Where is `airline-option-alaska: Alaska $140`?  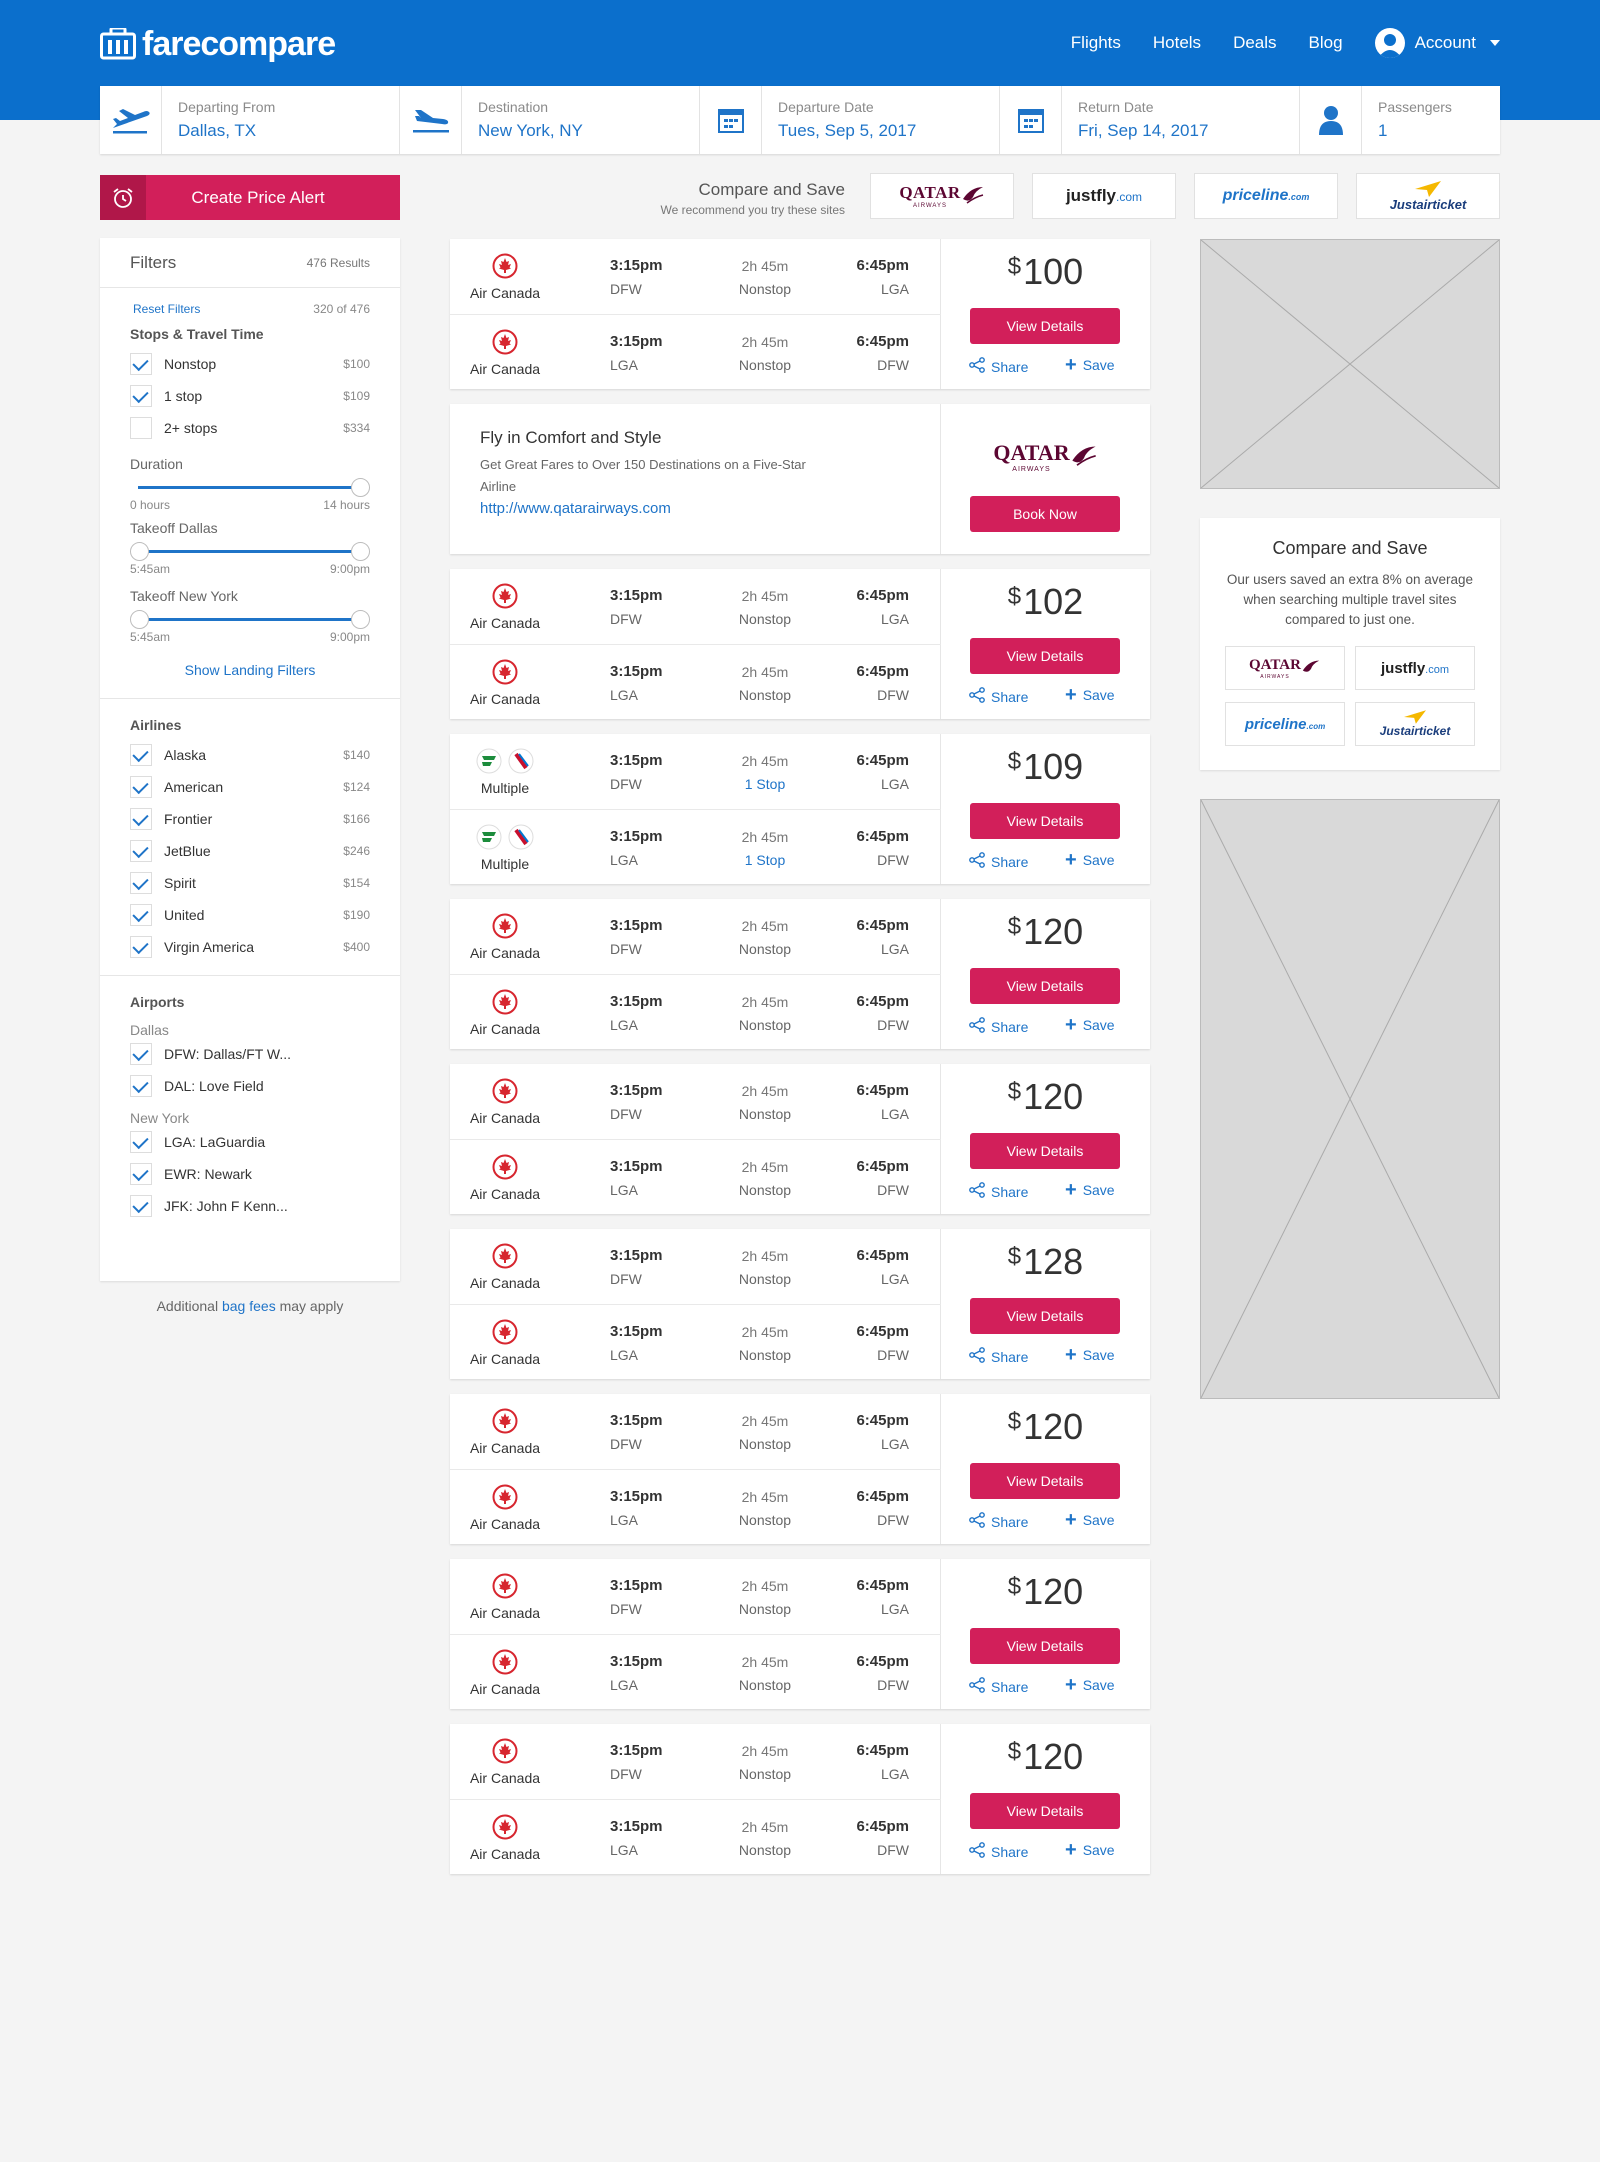 airline-option-alaska: Alaska $140 is located at coordinates (250, 755).